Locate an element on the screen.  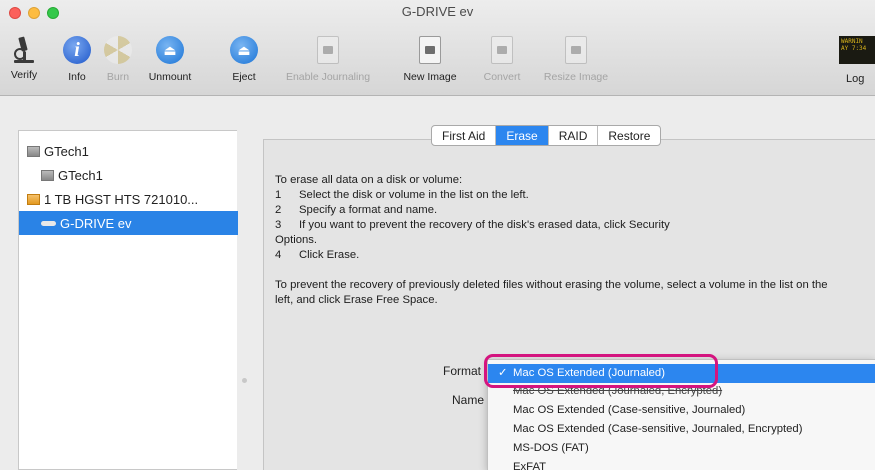
sidebar-item-g-drive-ev: G-DRIVE ev is located at coordinates (128, 223).